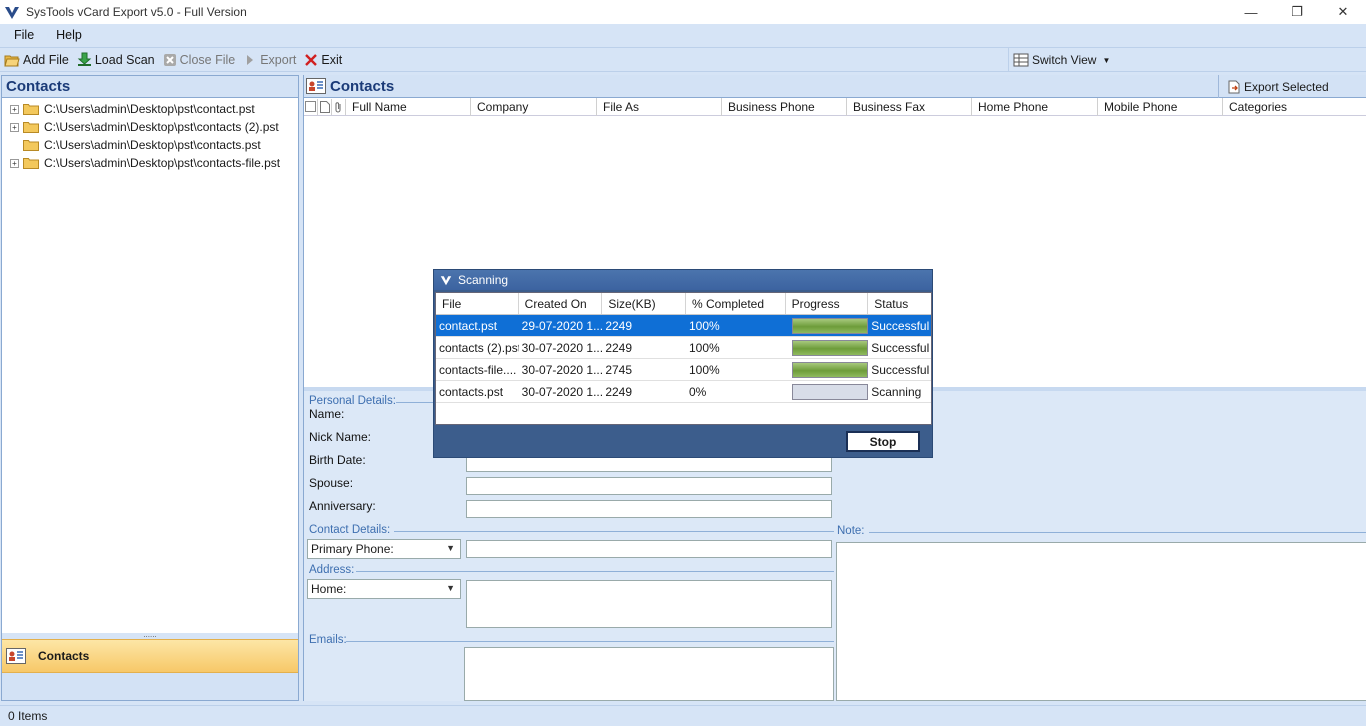  What do you see at coordinates (1035, 106) in the screenshot?
I see `column-home-phone: Home Phone` at bounding box center [1035, 106].